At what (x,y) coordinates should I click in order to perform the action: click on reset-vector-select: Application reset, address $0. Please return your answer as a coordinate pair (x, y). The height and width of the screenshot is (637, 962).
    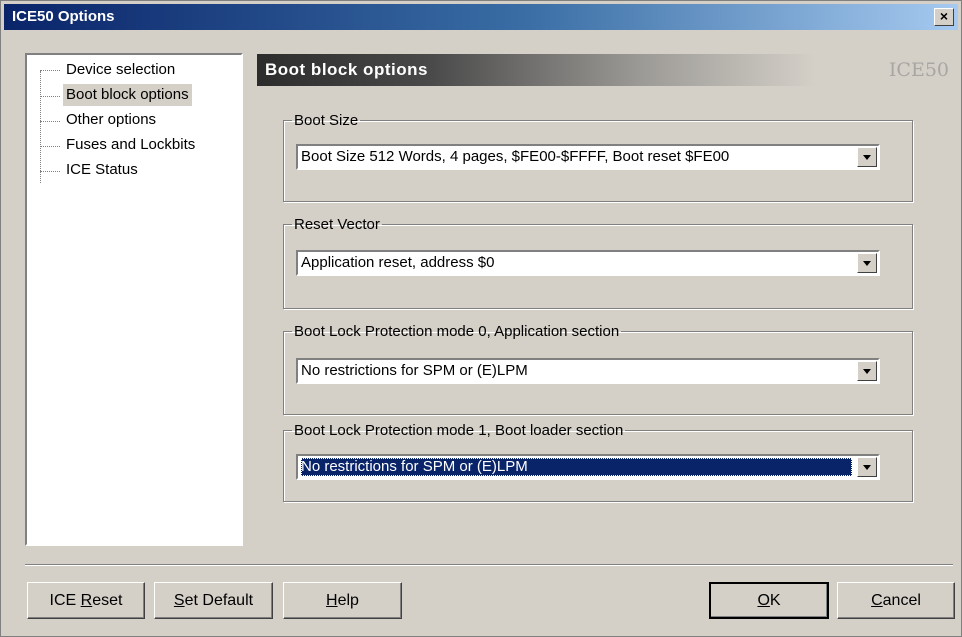
    Looking at the image, I should click on (588, 263).